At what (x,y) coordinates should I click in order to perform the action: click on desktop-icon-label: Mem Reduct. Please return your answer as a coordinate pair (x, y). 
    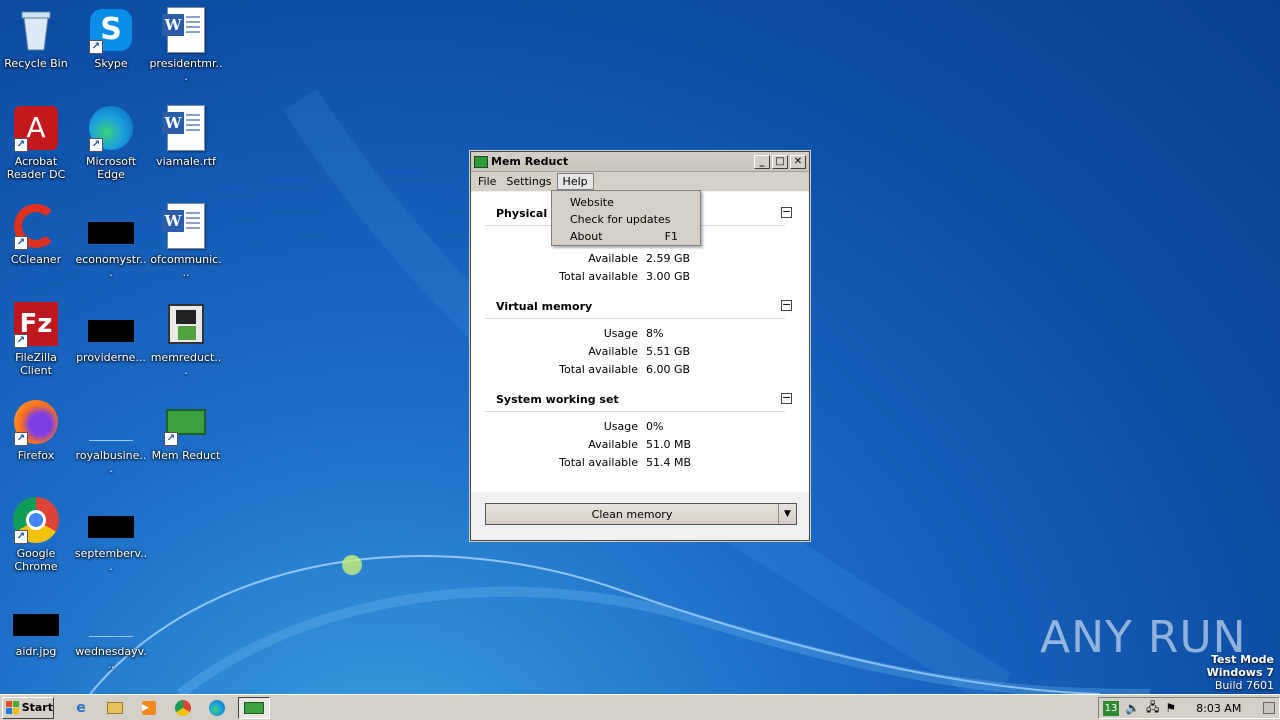
    Looking at the image, I should click on (186, 455).